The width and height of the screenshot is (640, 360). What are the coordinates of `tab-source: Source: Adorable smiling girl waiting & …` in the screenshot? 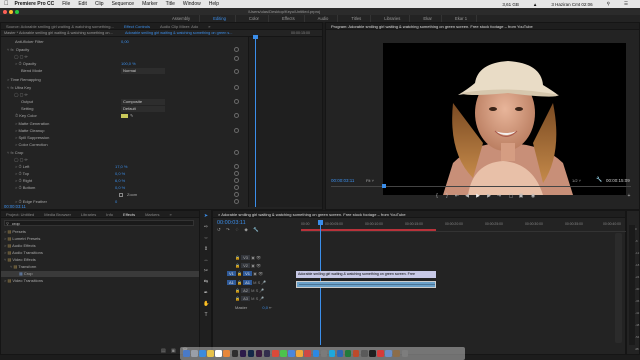 It's located at (60, 26).